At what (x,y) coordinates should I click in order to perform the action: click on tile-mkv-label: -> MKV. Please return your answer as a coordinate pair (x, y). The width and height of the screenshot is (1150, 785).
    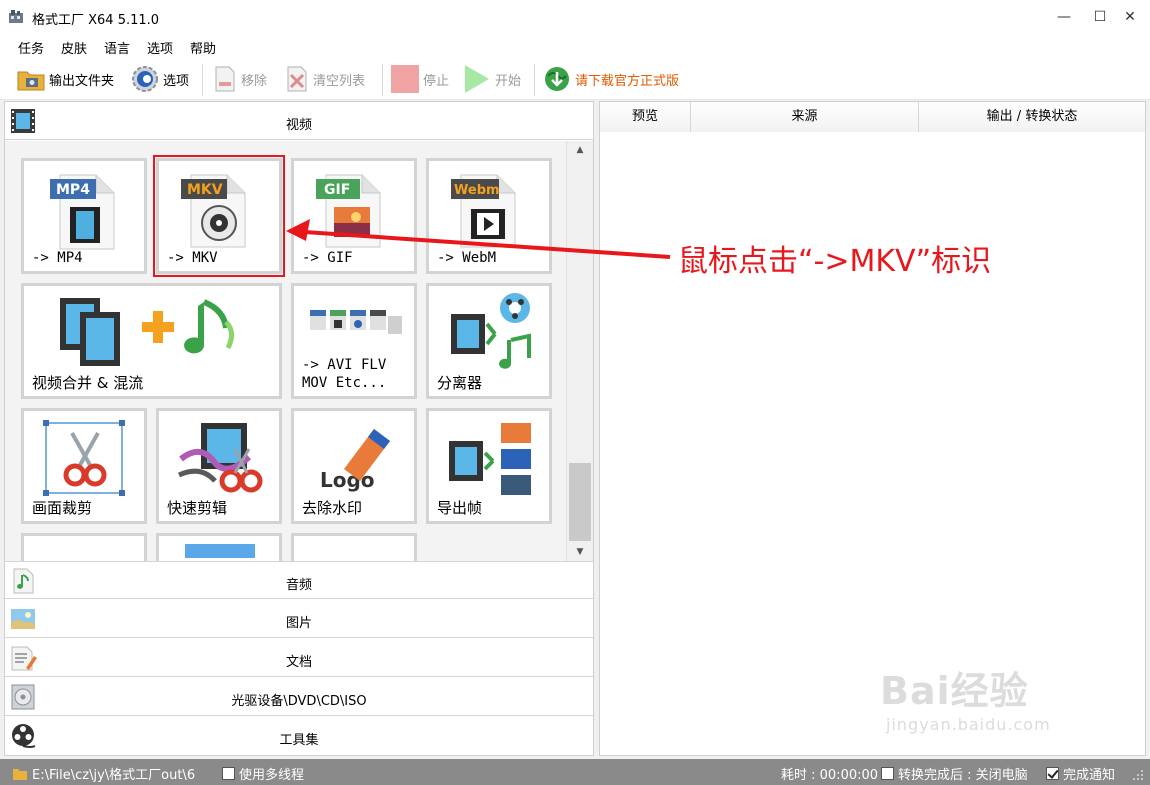
    Looking at the image, I should click on (192, 258).